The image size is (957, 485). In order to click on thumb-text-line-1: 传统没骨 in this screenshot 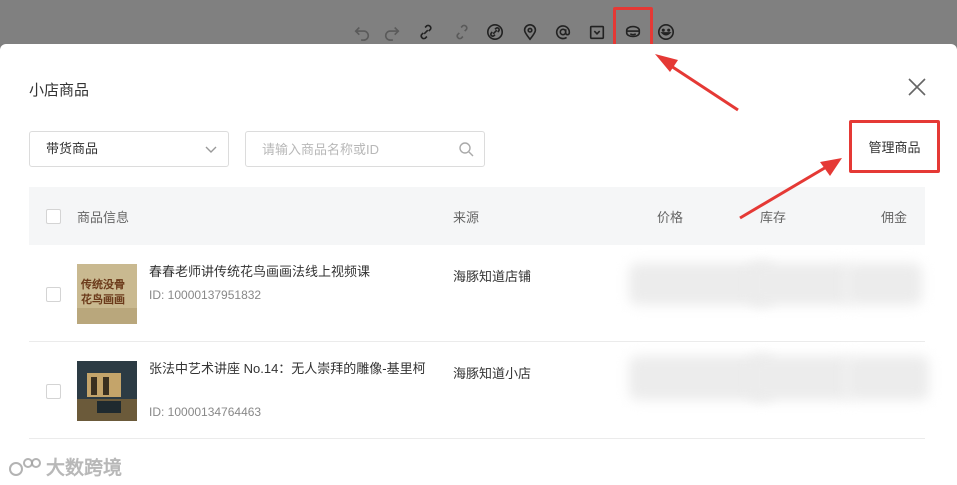, I will do `click(102, 284)`.